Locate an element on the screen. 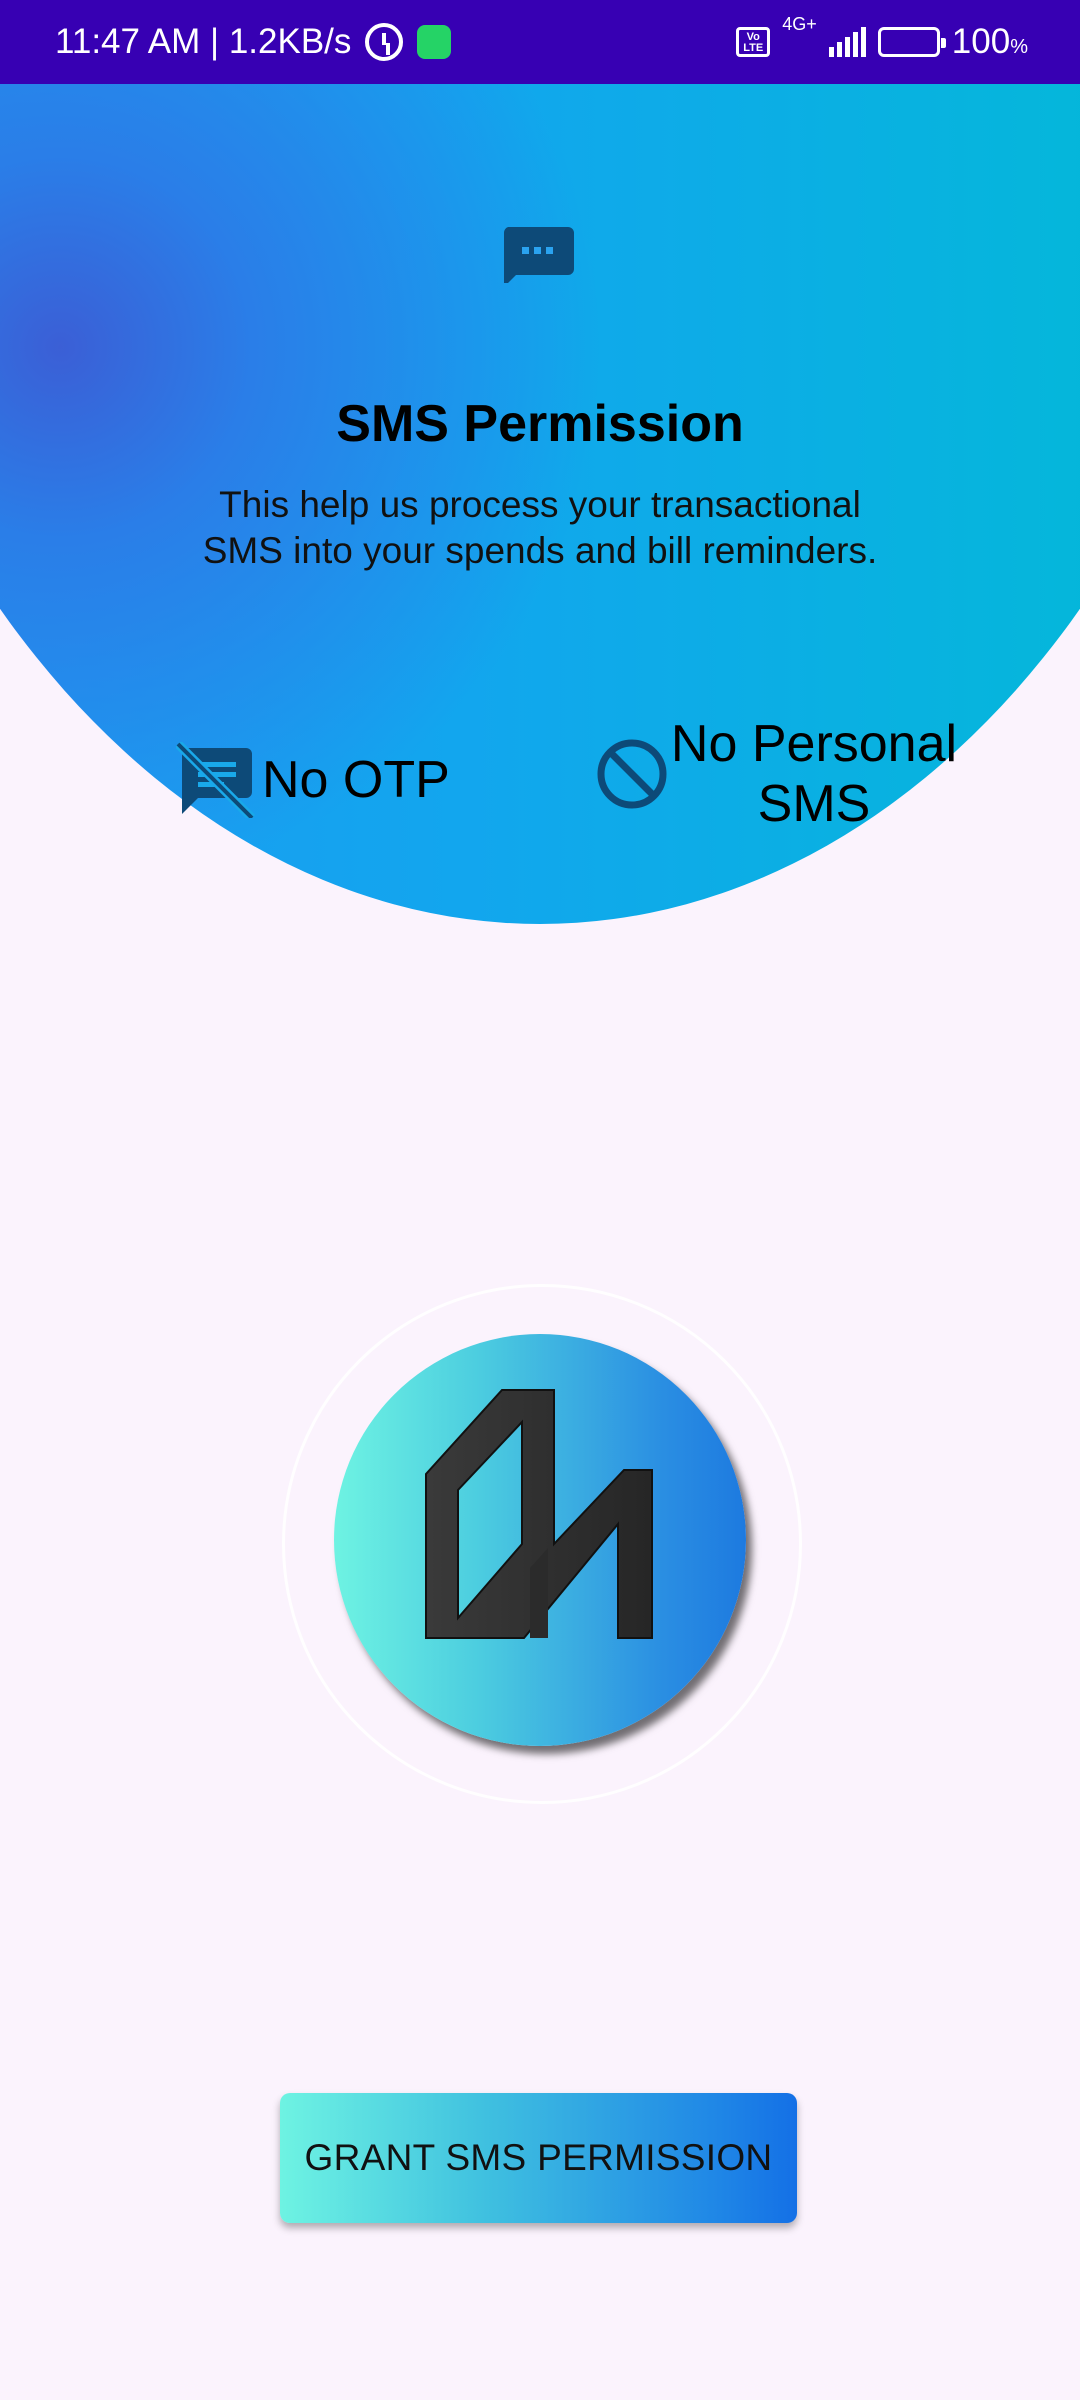 Image resolution: width=1080 pixels, height=2400 pixels. whatsapp-icon is located at coordinates (434, 42).